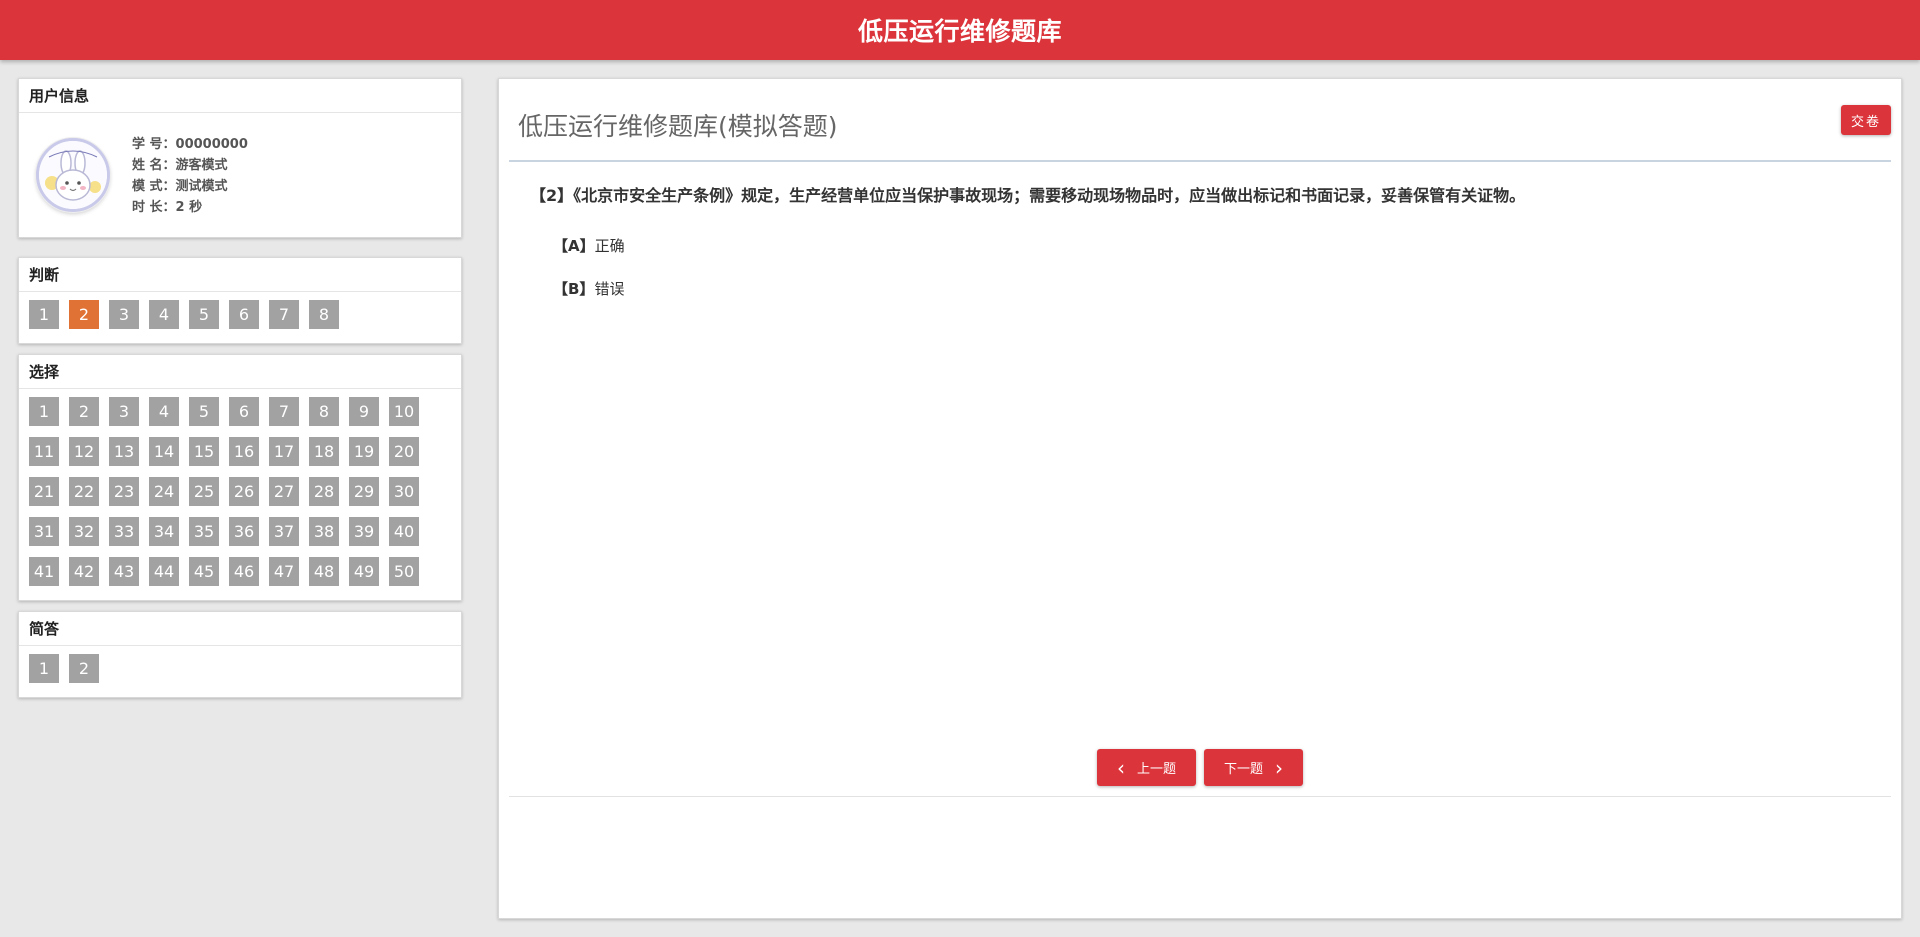  I want to click on choice-question-button: 13, so click(124, 451).